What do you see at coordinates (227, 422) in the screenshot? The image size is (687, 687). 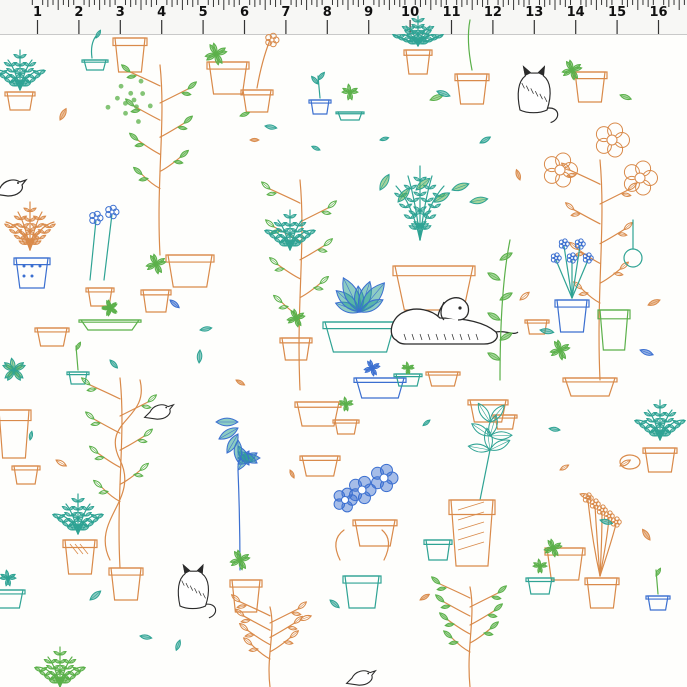 I see `palm-leaf` at bounding box center [227, 422].